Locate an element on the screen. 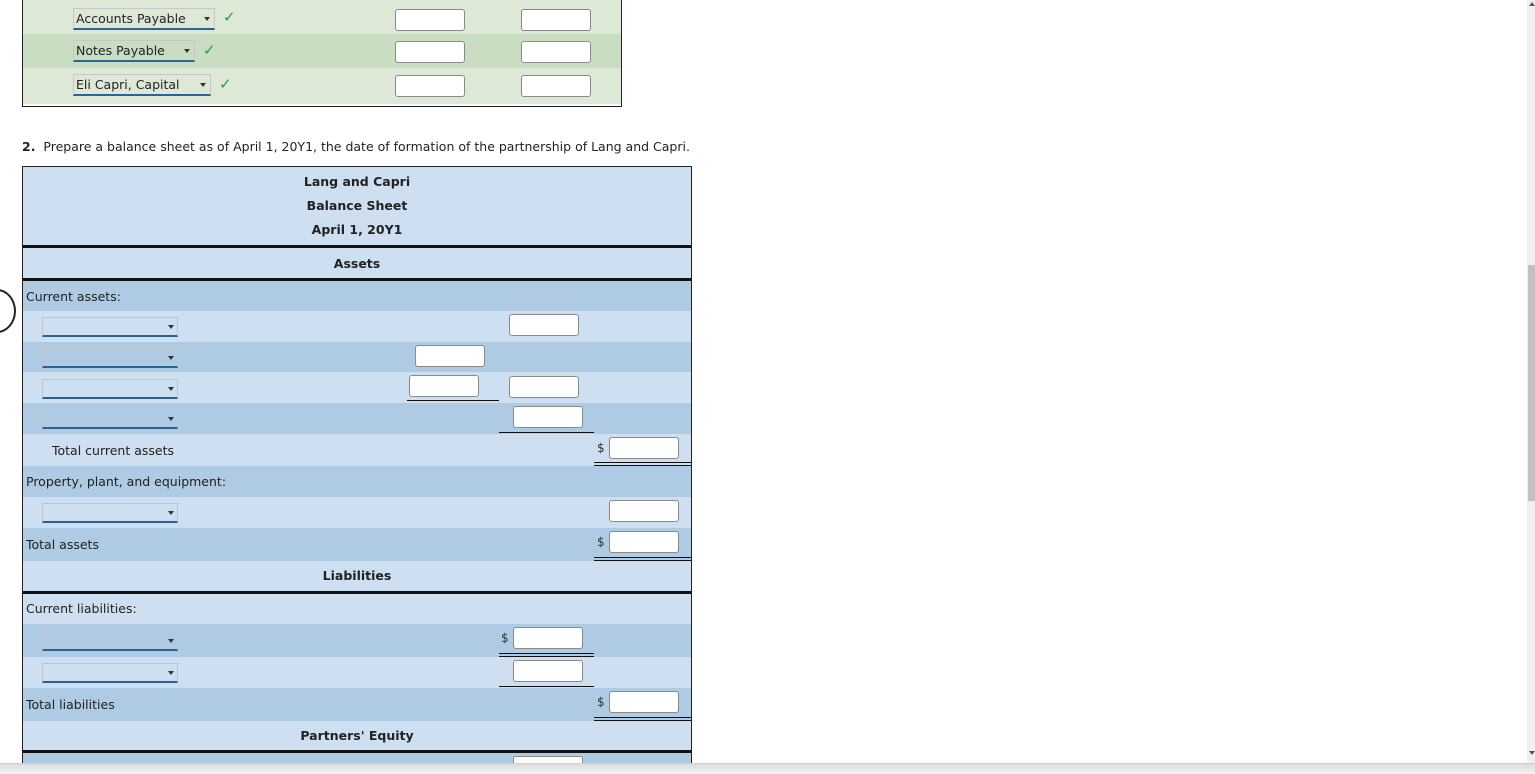 The height and width of the screenshot is (774, 1535). section-header-liabilities: Liabilities is located at coordinates (357, 576).